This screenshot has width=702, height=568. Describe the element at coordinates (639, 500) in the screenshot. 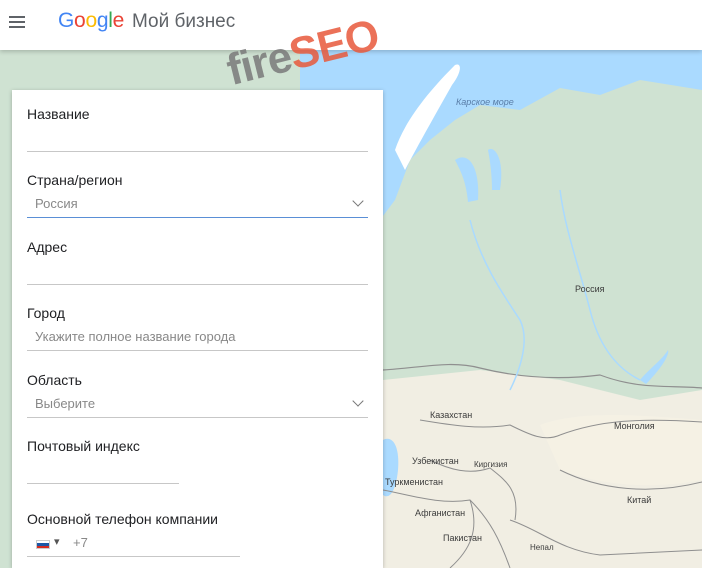

I see `map-label-china: Китай` at that location.